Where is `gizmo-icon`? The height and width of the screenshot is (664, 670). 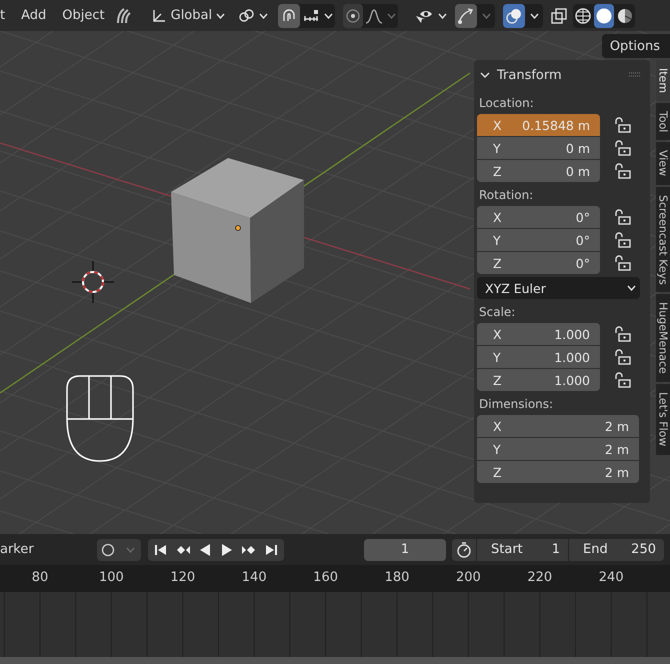
gizmo-icon is located at coordinates (466, 15).